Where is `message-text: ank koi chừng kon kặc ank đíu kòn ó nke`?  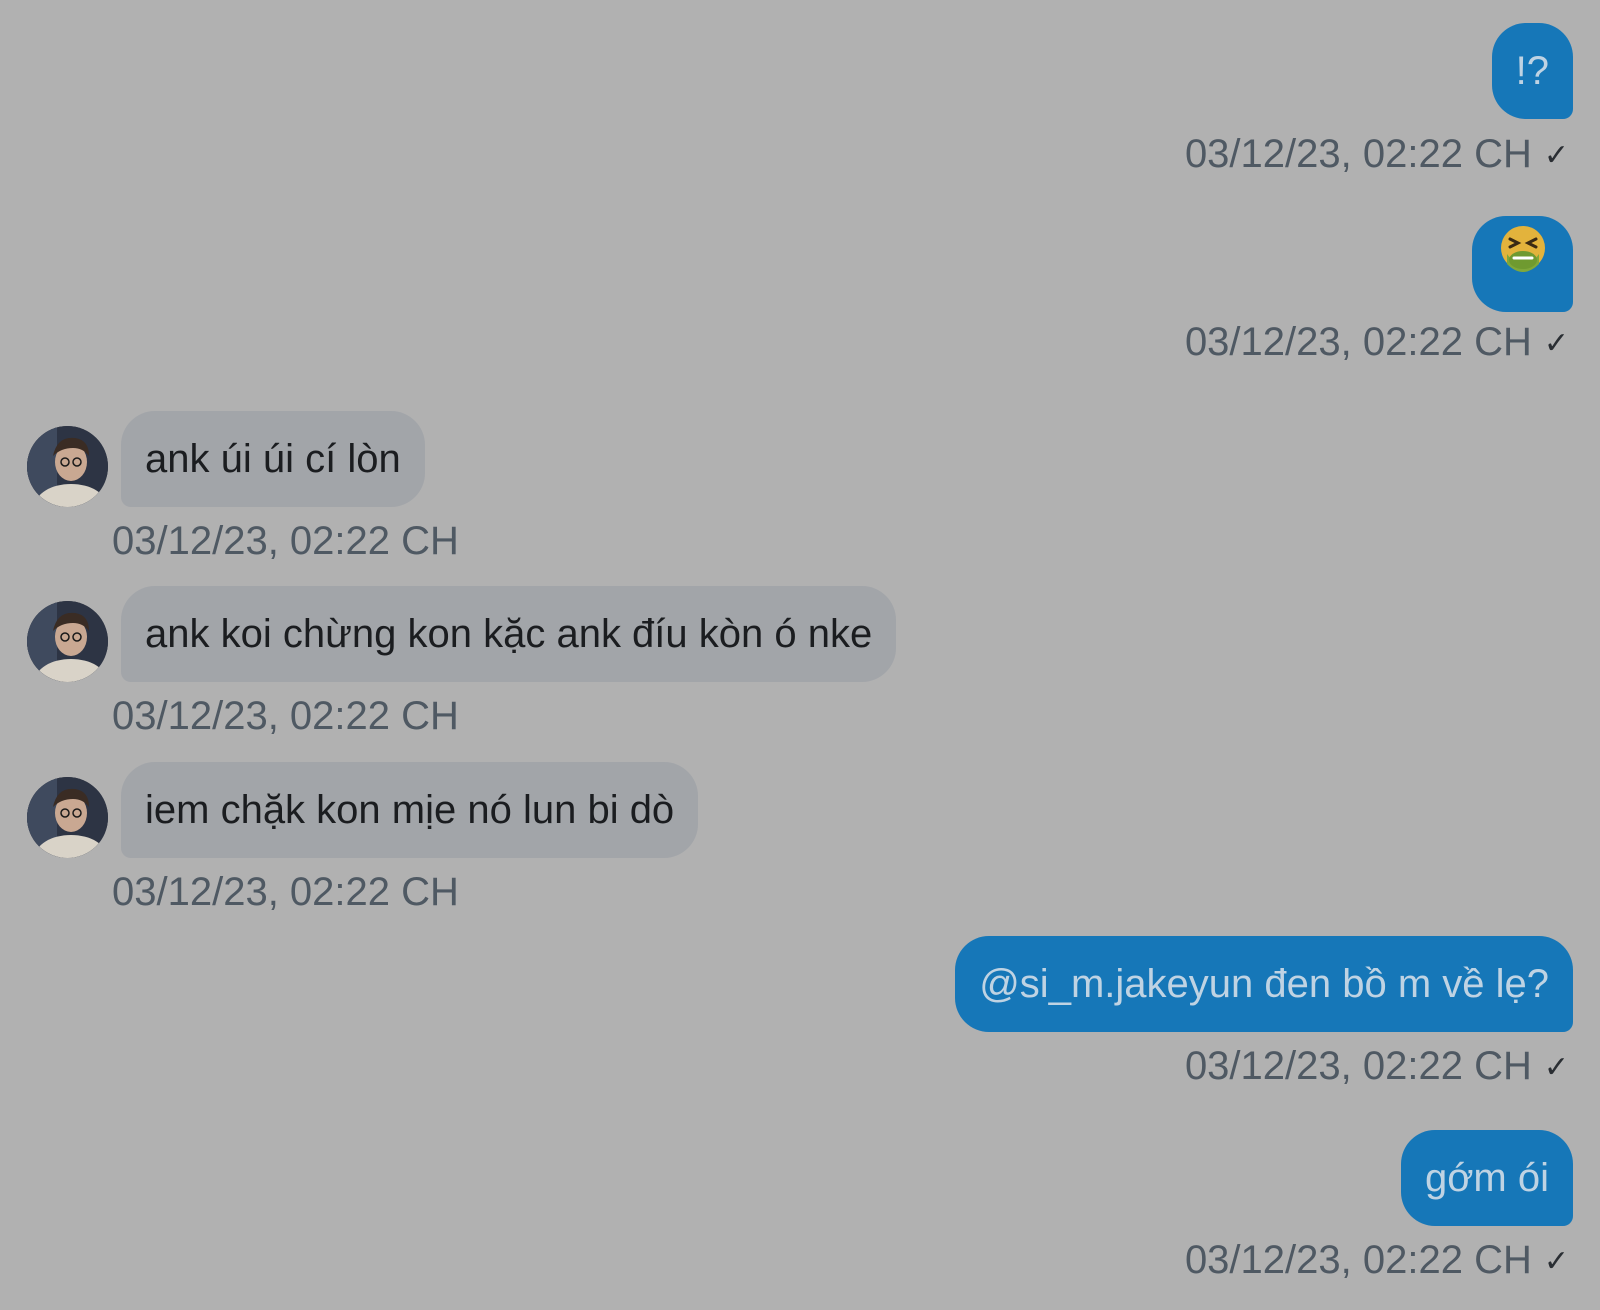 message-text: ank koi chừng kon kặc ank đíu kòn ó nke is located at coordinates (509, 634).